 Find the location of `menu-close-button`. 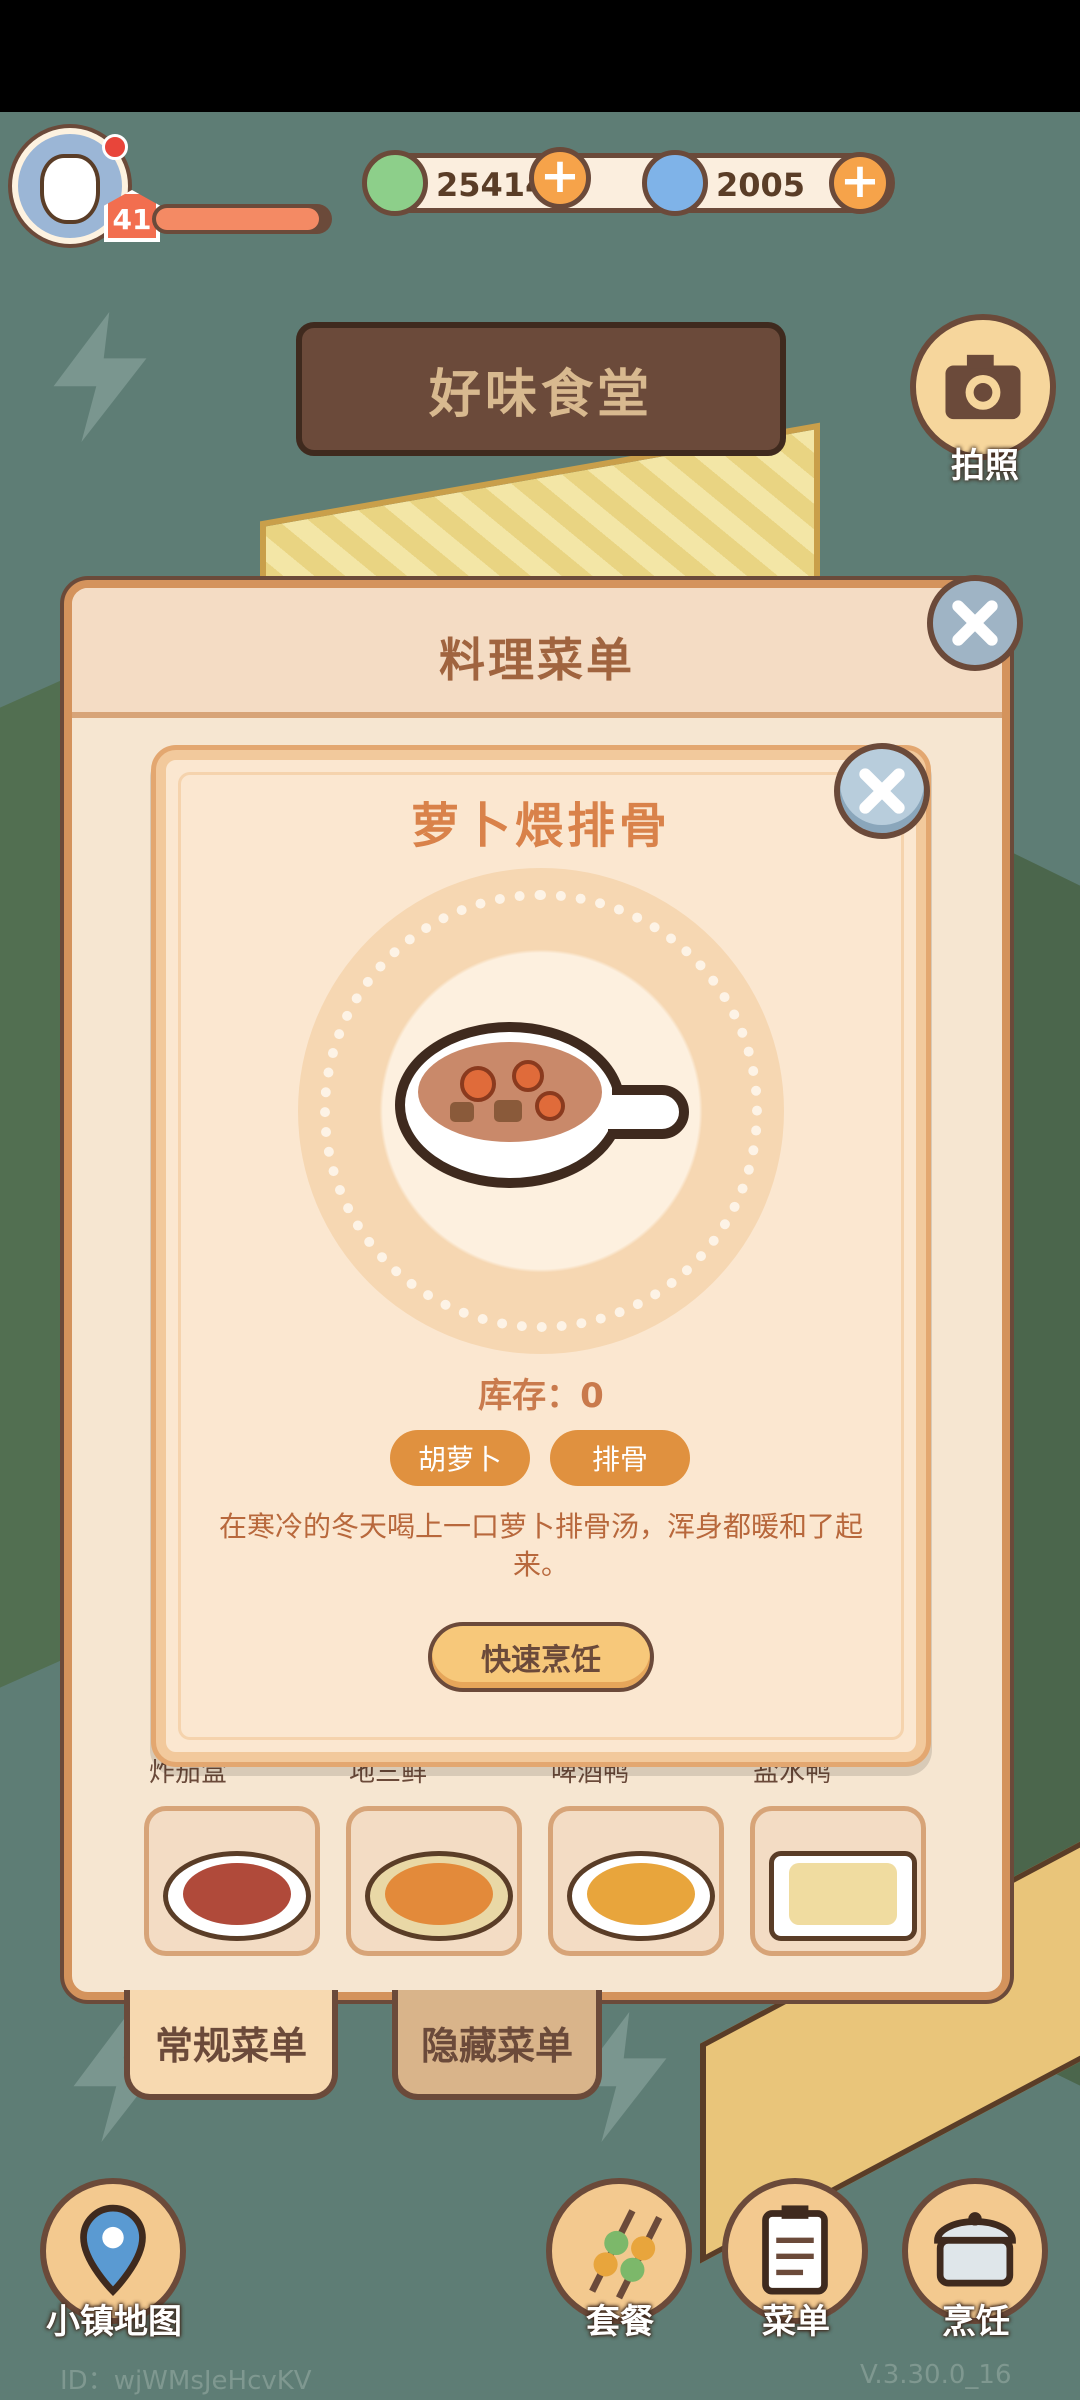

menu-close-button is located at coordinates (975, 623).